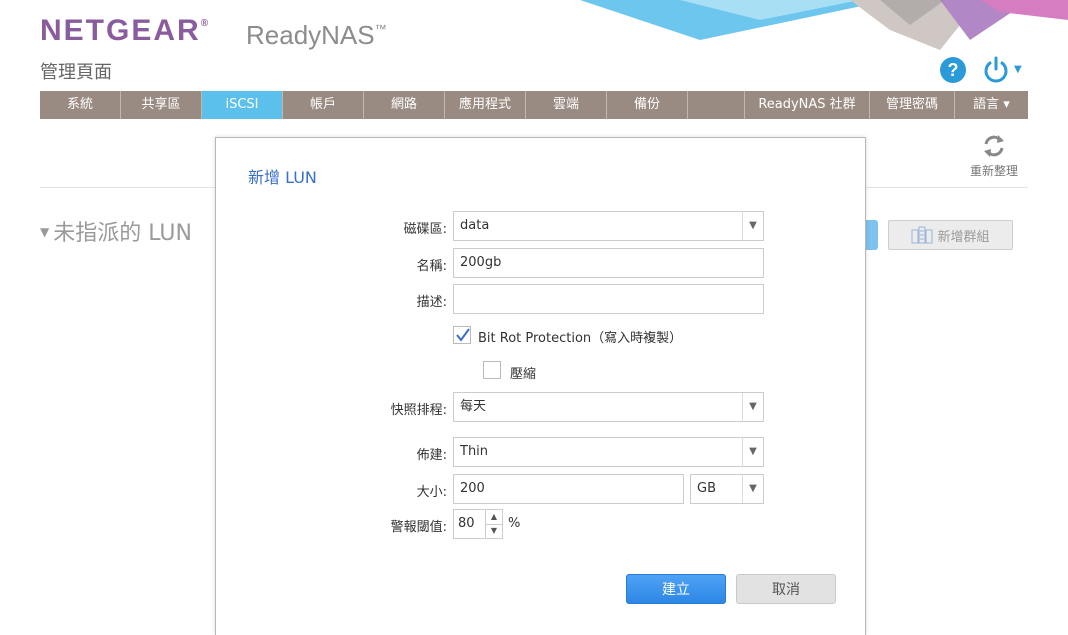 This screenshot has width=1068, height=635. I want to click on bit-rot-checkbox, so click(462, 335).